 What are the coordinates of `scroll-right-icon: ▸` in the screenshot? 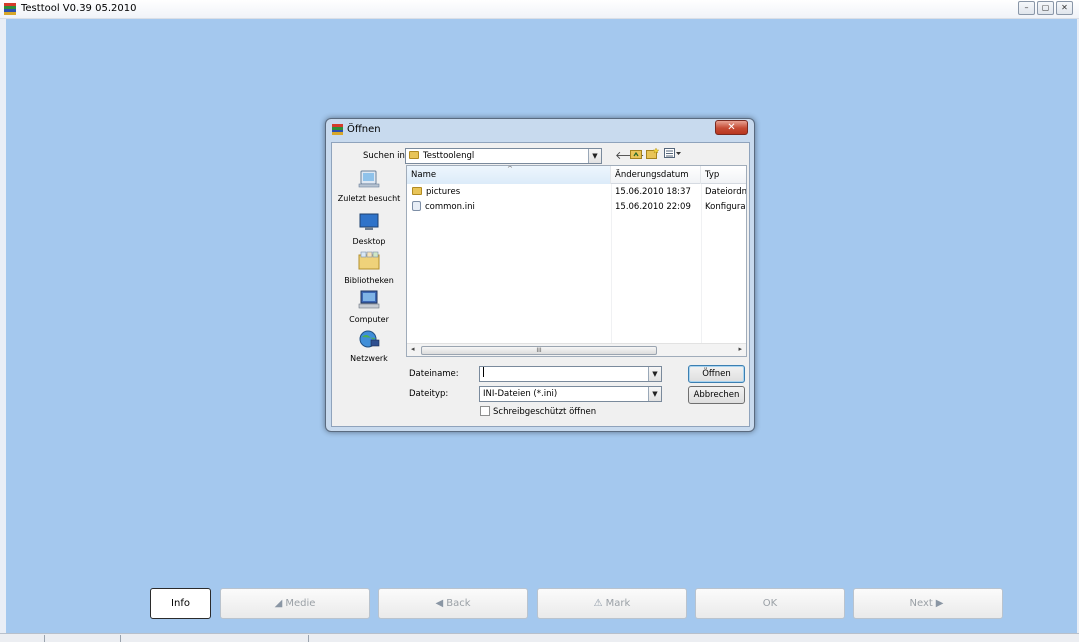 It's located at (740, 349).